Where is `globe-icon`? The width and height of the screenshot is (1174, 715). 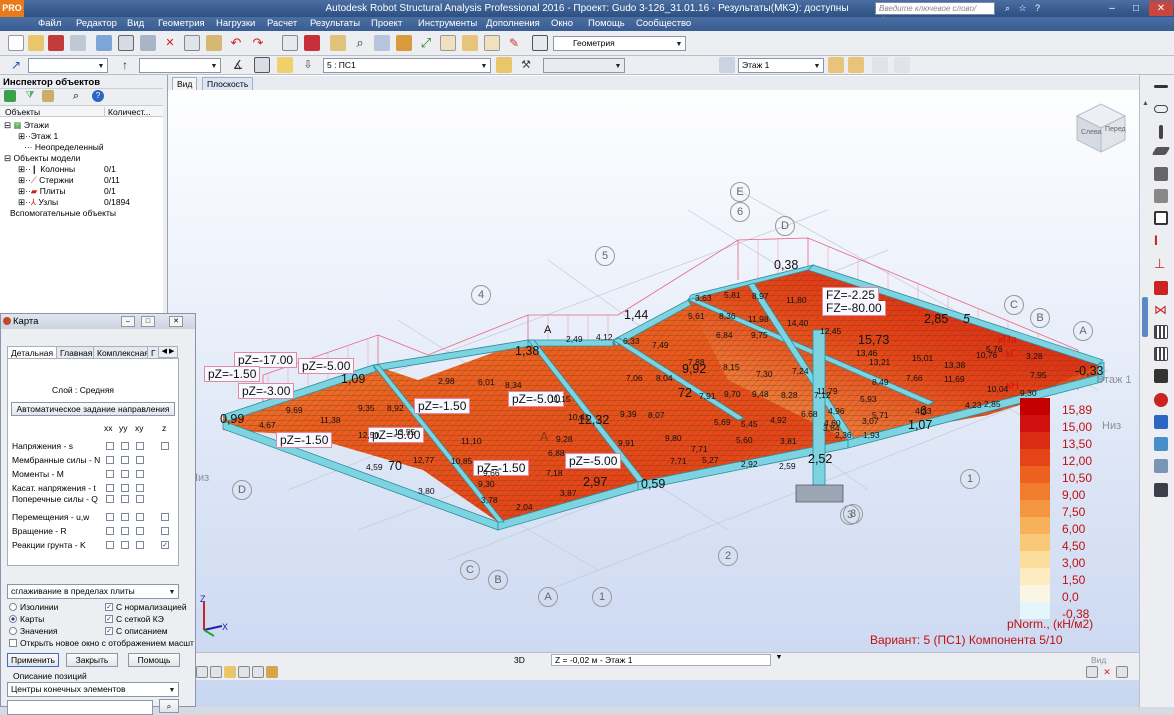 globe-icon is located at coordinates (404, 43).